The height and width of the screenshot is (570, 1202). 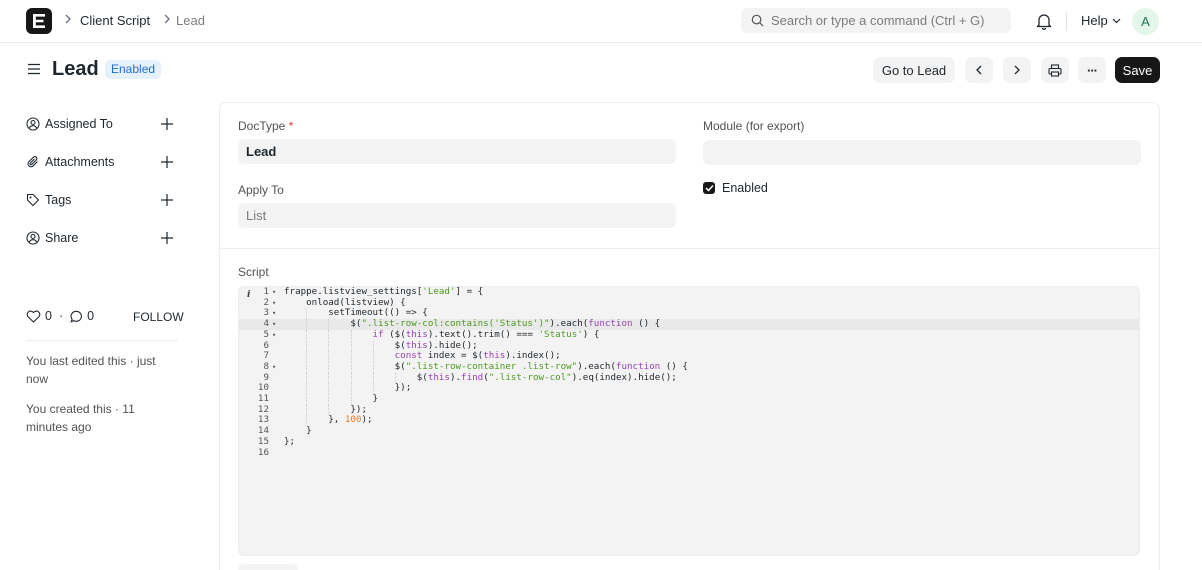 I want to click on navbar-divider, so click(x=1066, y=21).